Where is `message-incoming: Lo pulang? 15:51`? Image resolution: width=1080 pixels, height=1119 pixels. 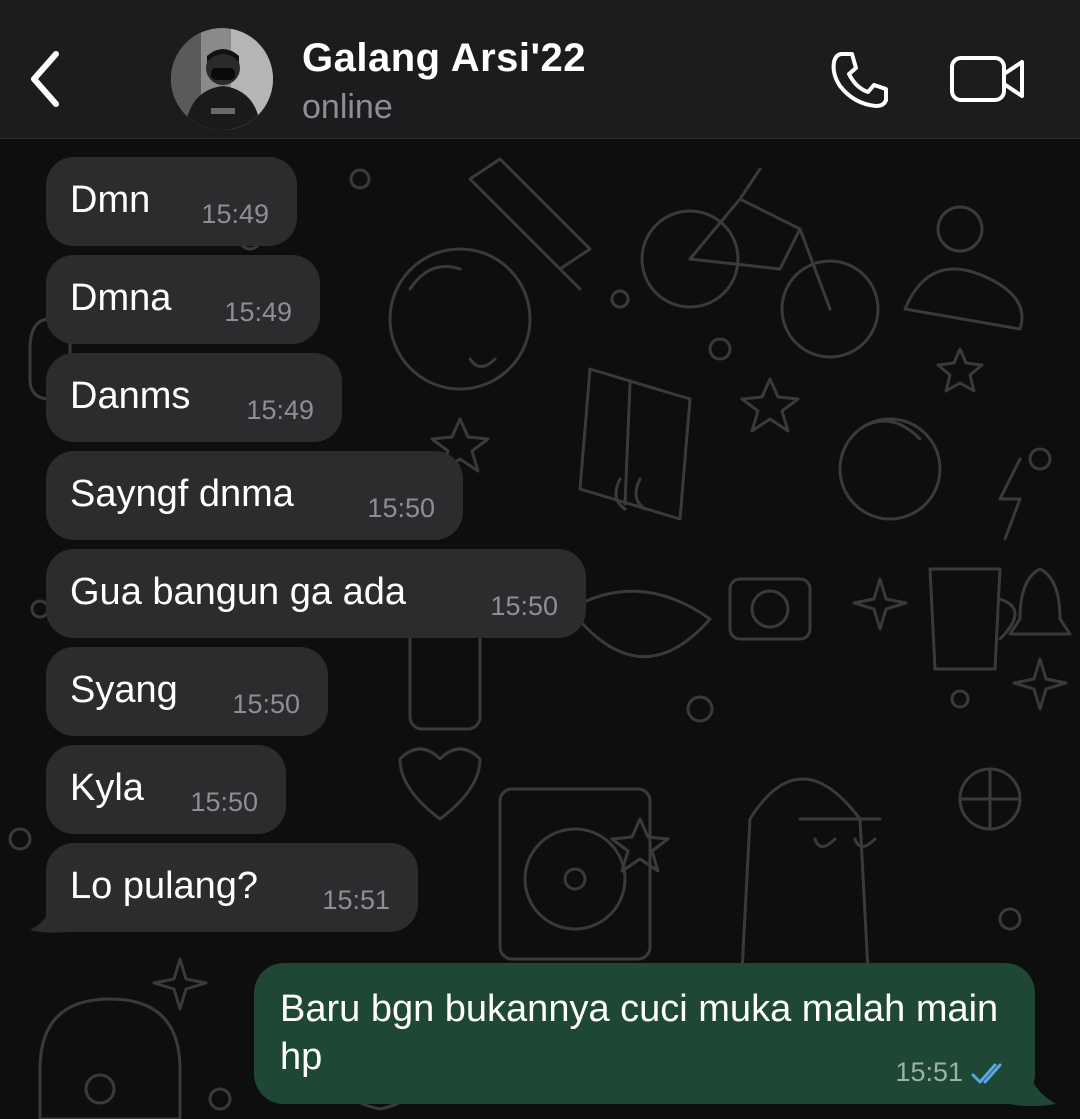 message-incoming: Lo pulang? 15:51 is located at coordinates (232, 887).